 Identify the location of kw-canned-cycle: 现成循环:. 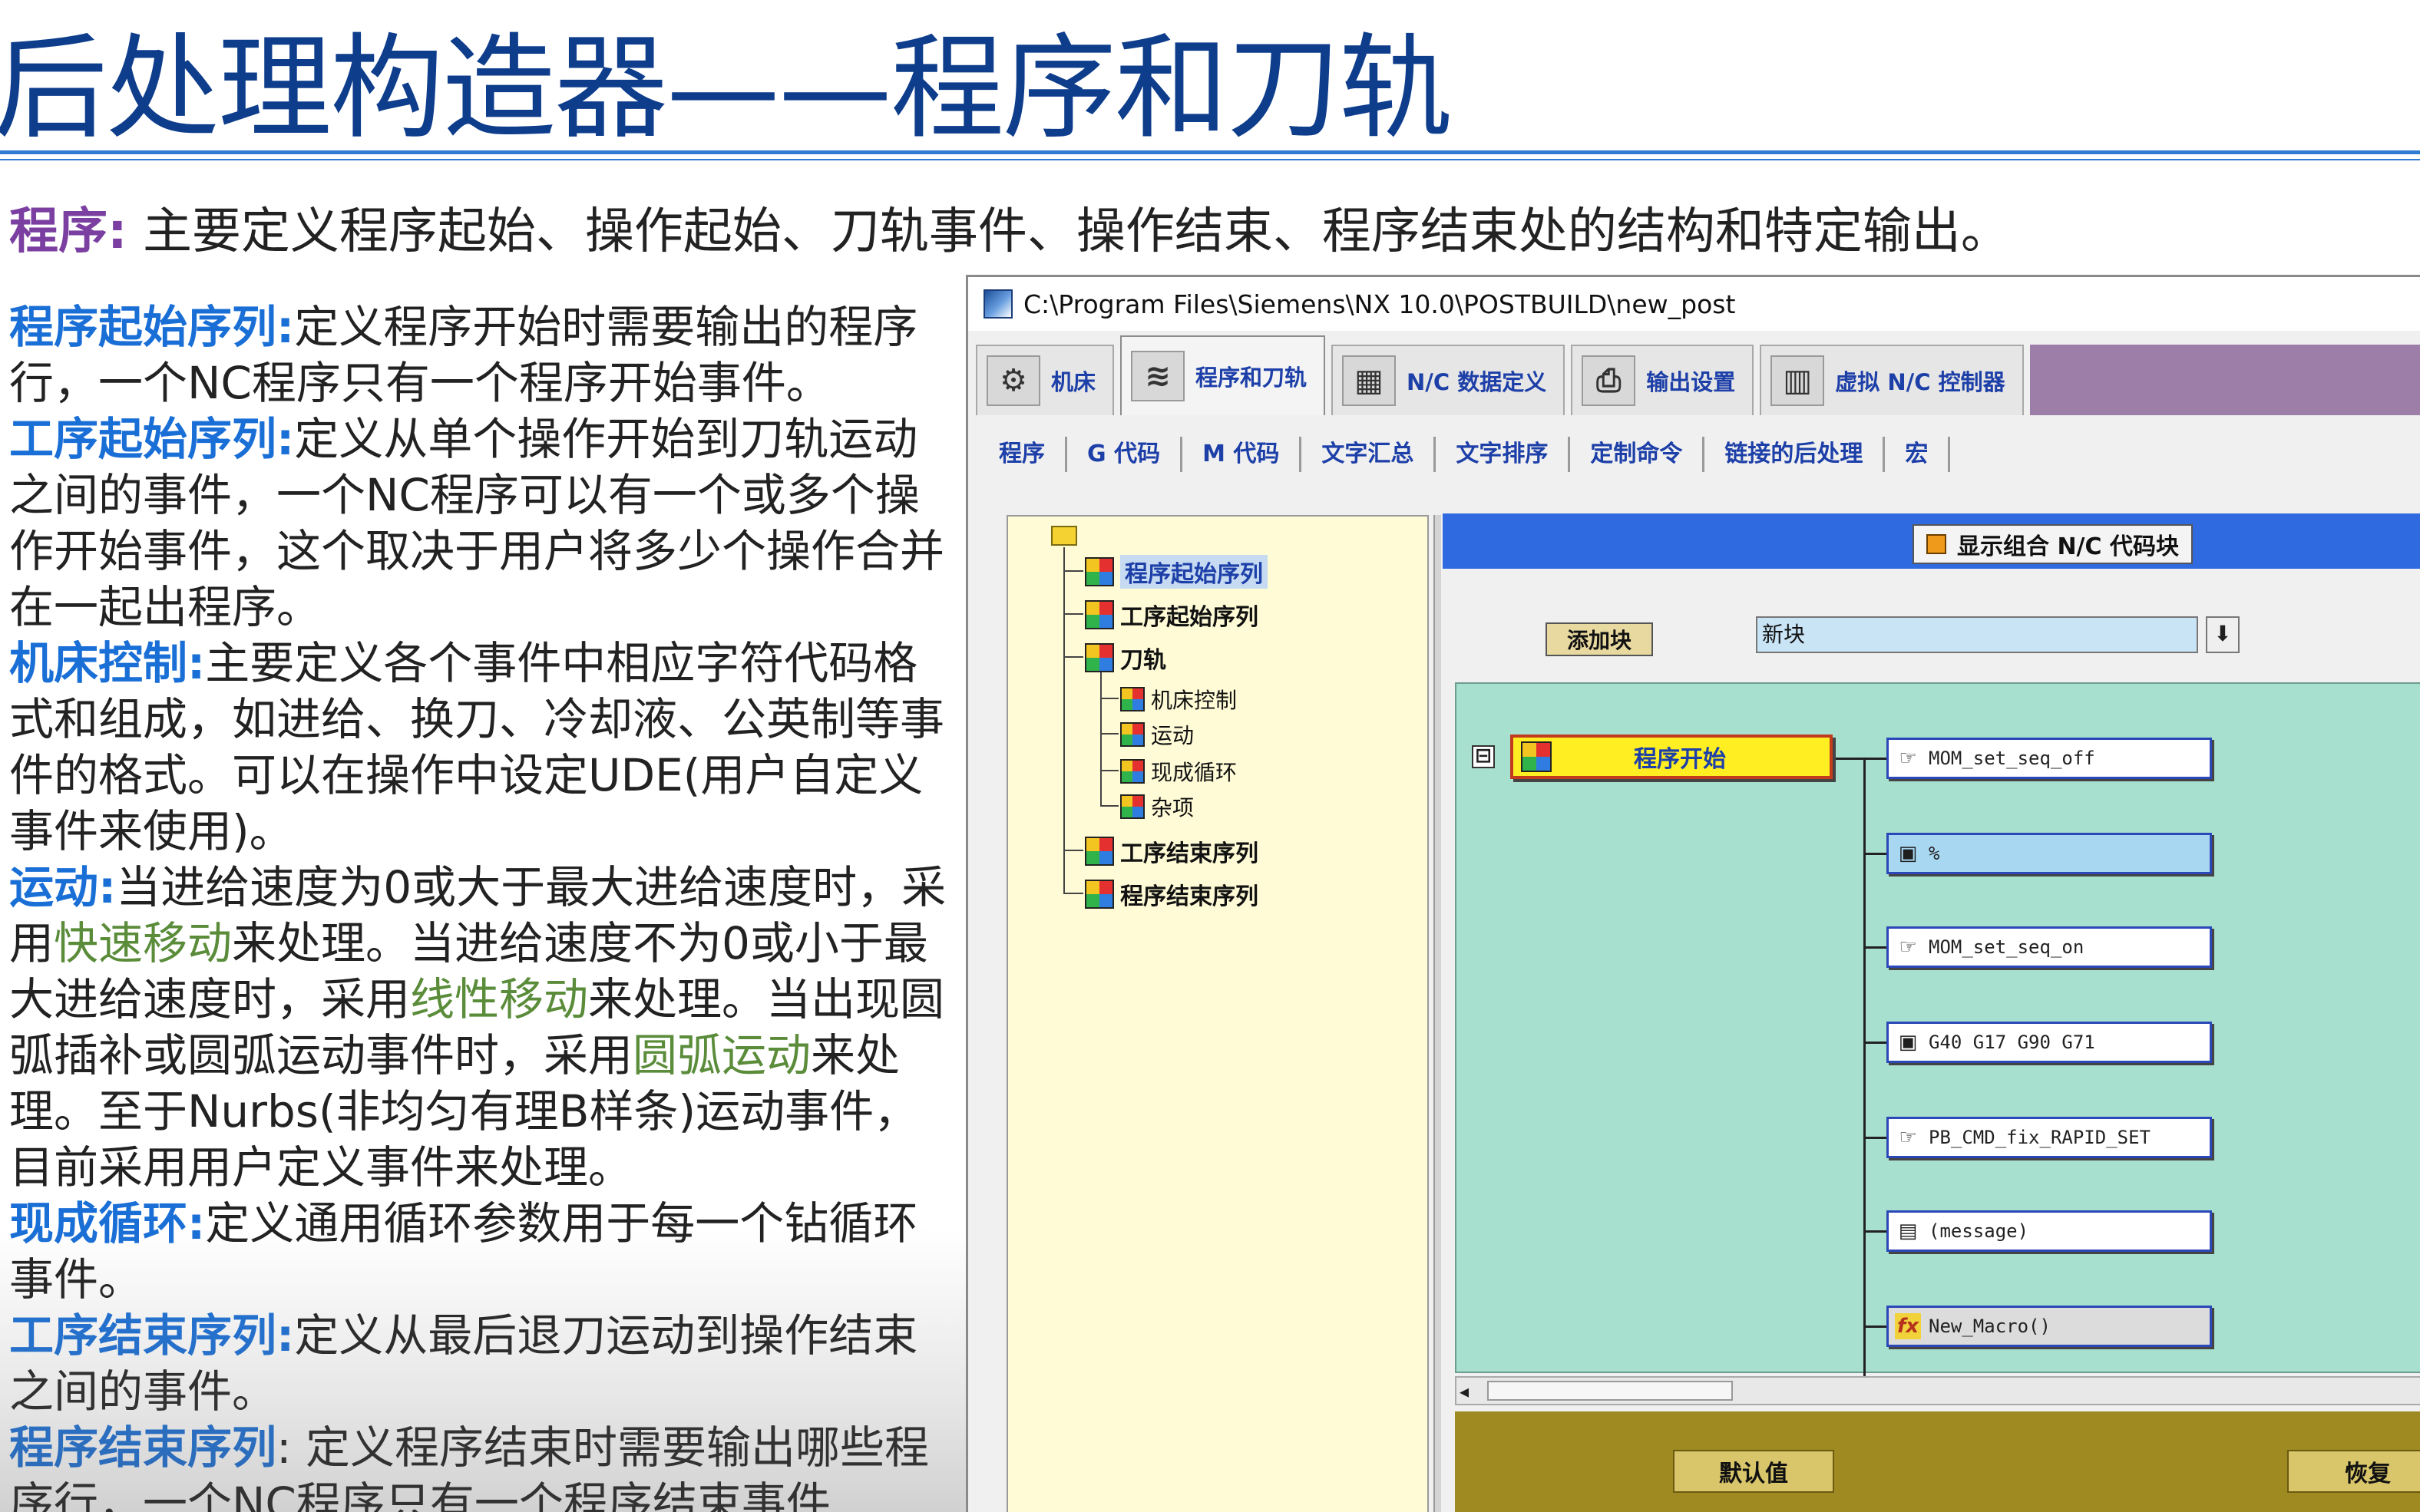
(107, 1224).